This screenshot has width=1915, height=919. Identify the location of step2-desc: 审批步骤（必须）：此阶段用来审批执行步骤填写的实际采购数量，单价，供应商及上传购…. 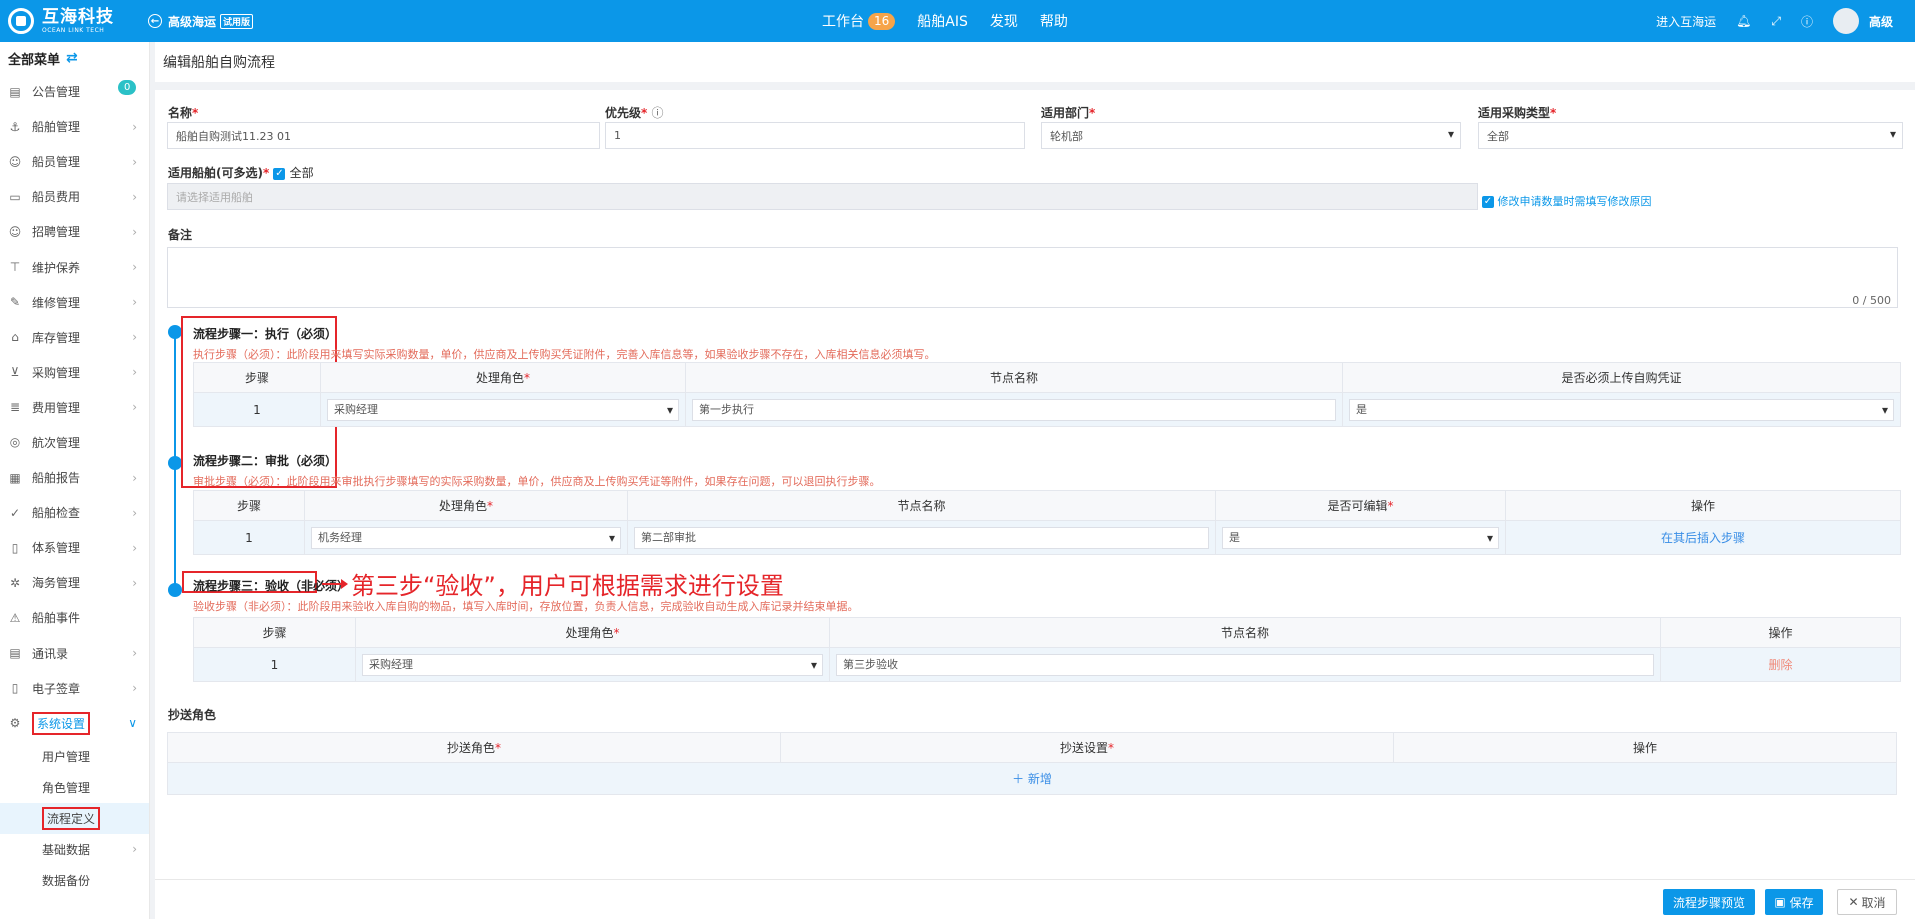
(537, 481).